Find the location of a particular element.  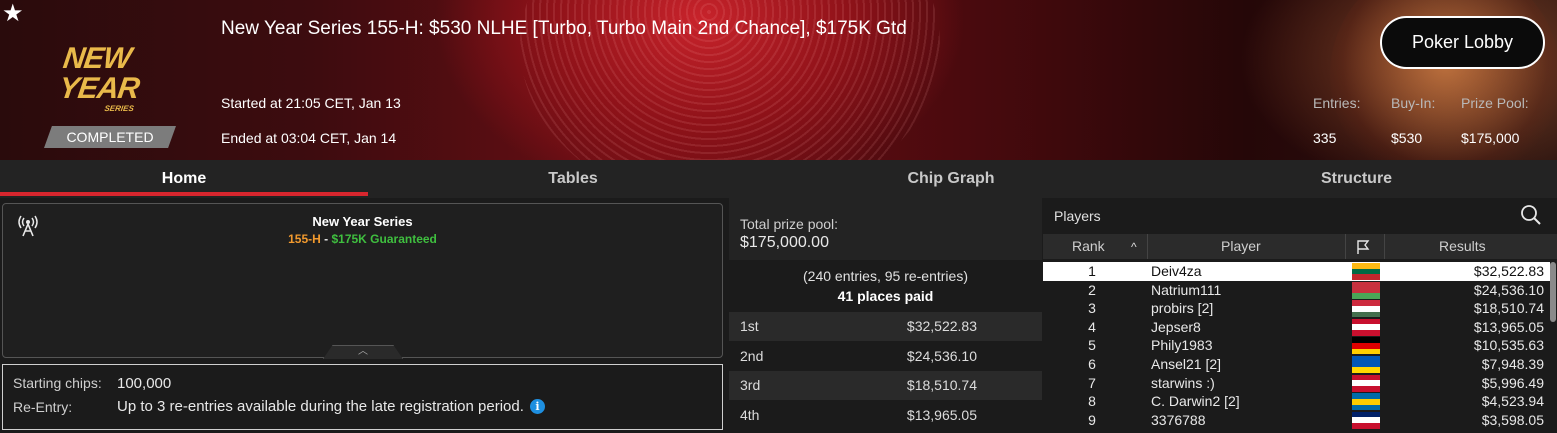

player-rank: 3 is located at coordinates (1092, 308).